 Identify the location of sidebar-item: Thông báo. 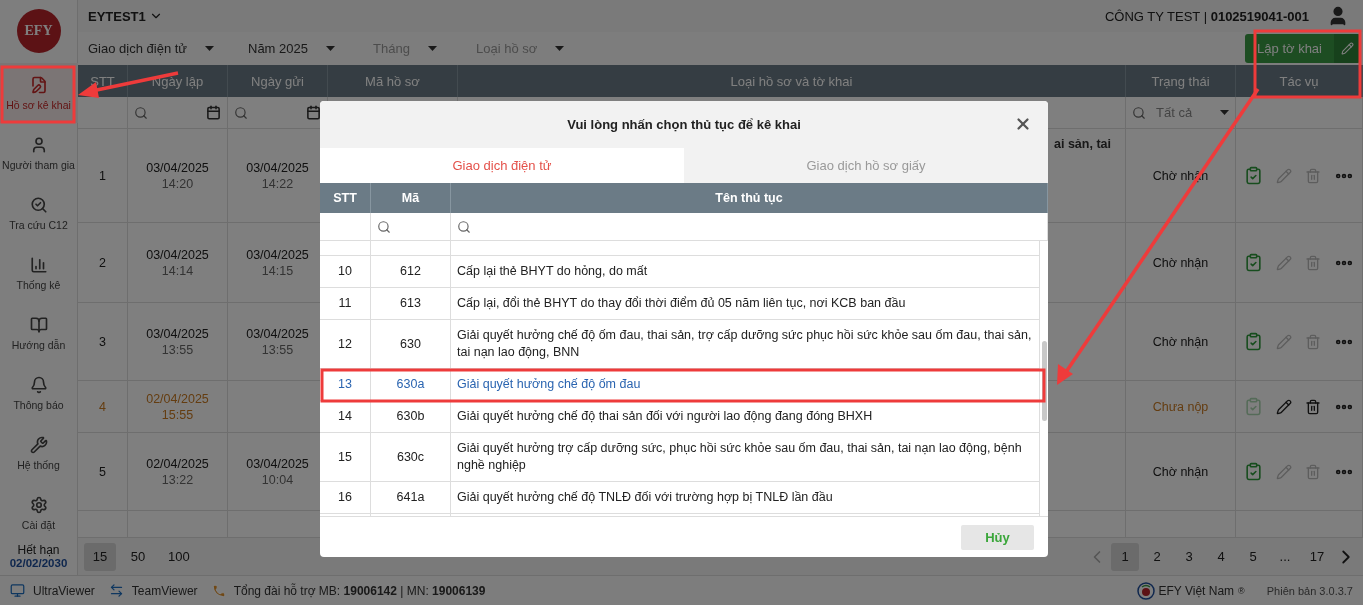
(39, 393).